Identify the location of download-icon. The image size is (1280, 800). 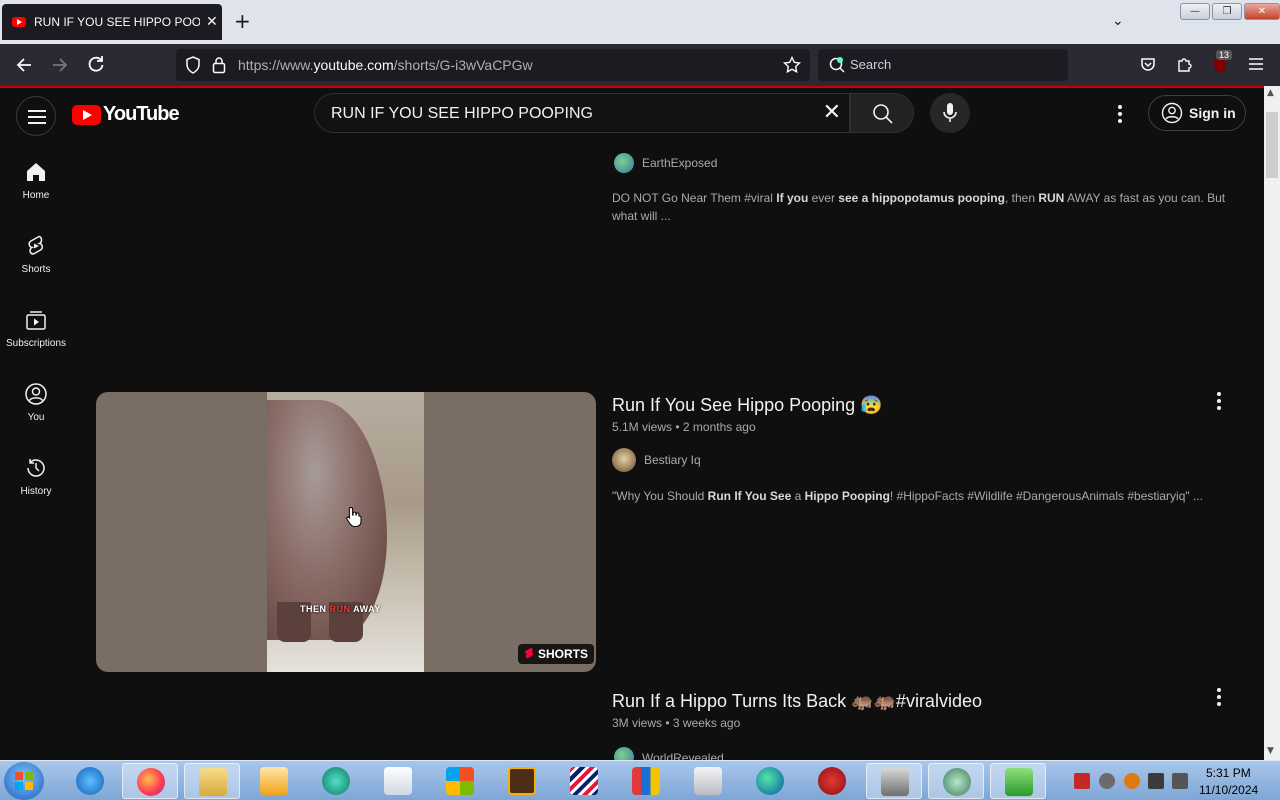
(1019, 782).